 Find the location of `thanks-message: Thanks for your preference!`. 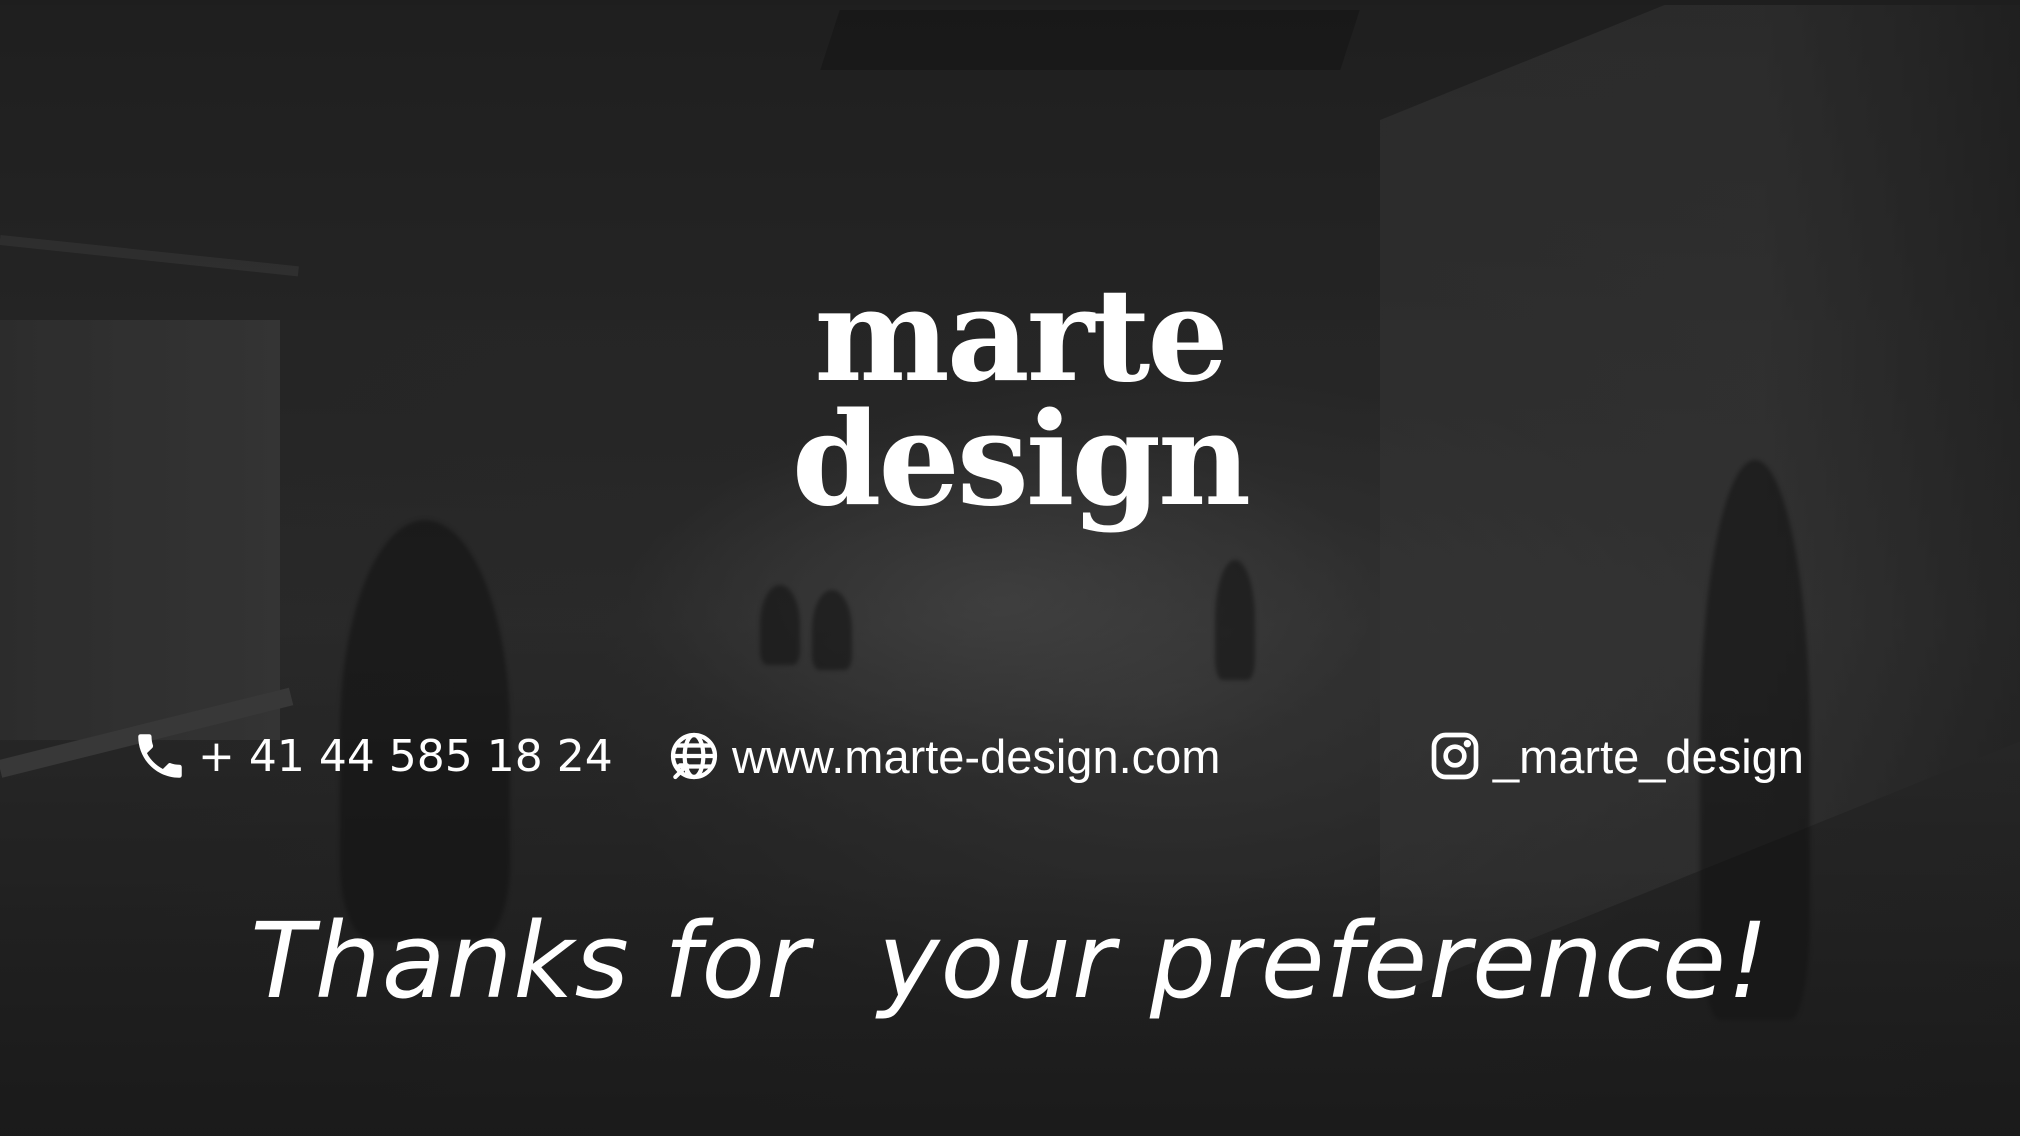

thanks-message: Thanks for your preference! is located at coordinates (1010, 961).